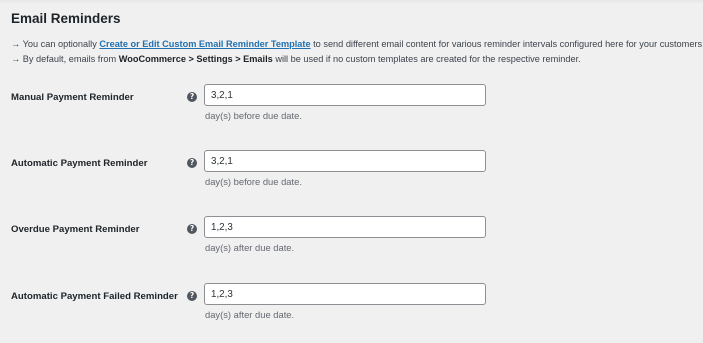  What do you see at coordinates (66, 18) in the screenshot?
I see `section-title: Email Reminders` at bounding box center [66, 18].